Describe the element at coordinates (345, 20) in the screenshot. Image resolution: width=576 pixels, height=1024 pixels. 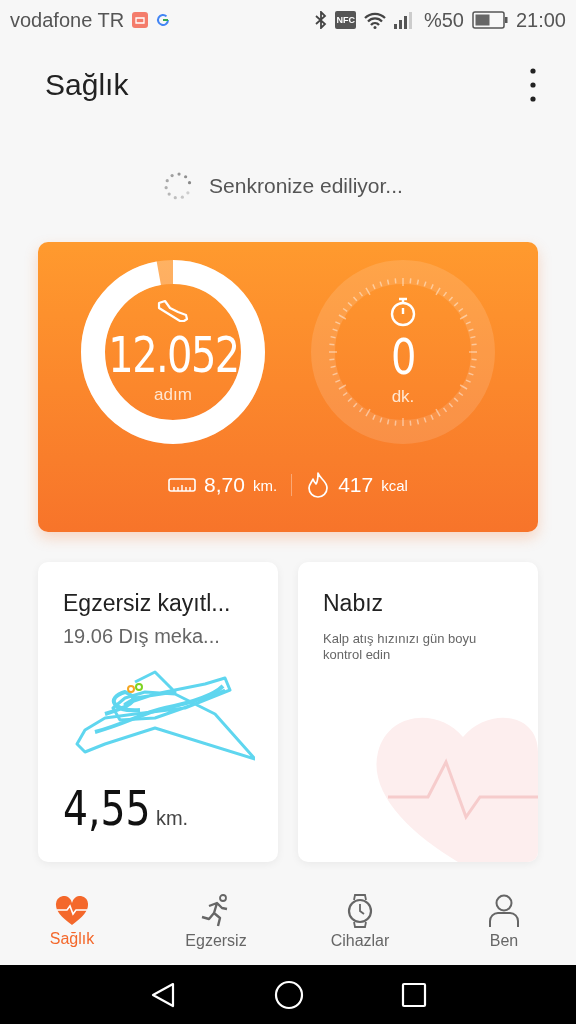
I see `nfc-icon: NFC` at that location.